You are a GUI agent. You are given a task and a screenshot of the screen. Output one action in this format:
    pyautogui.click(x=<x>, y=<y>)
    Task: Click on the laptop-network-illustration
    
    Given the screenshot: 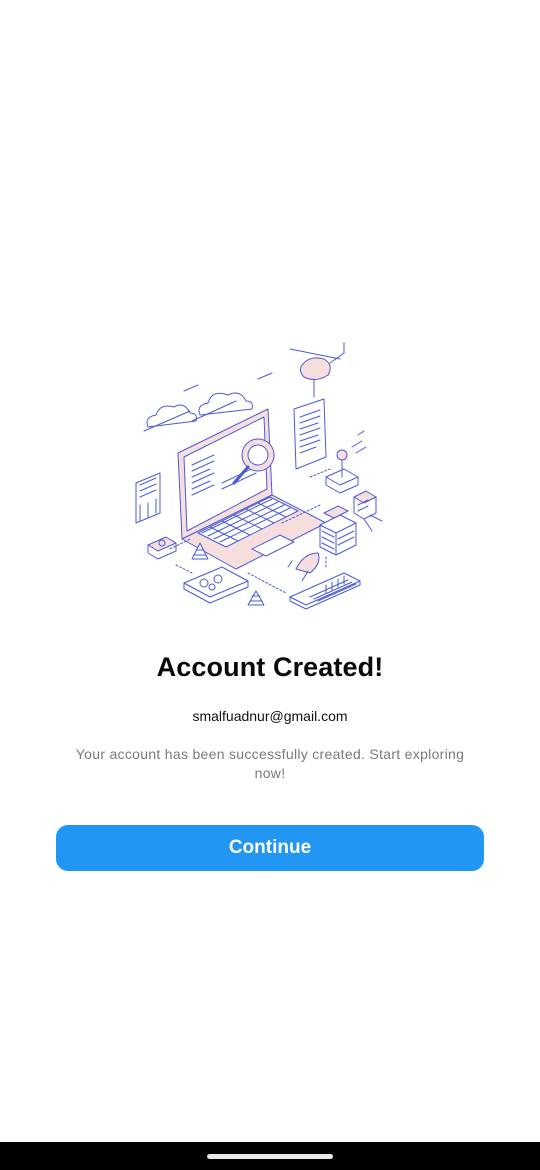 What is the action you would take?
    pyautogui.click(x=262, y=477)
    